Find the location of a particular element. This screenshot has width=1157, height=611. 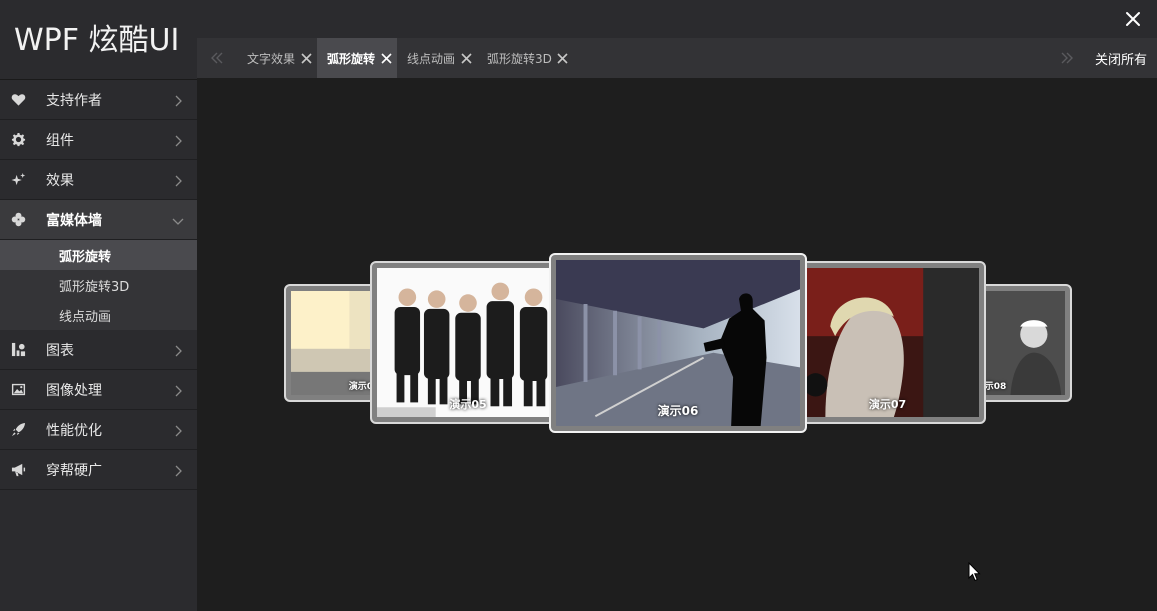

sidebar-item-ads: 穿帮硬广 is located at coordinates (98, 470).